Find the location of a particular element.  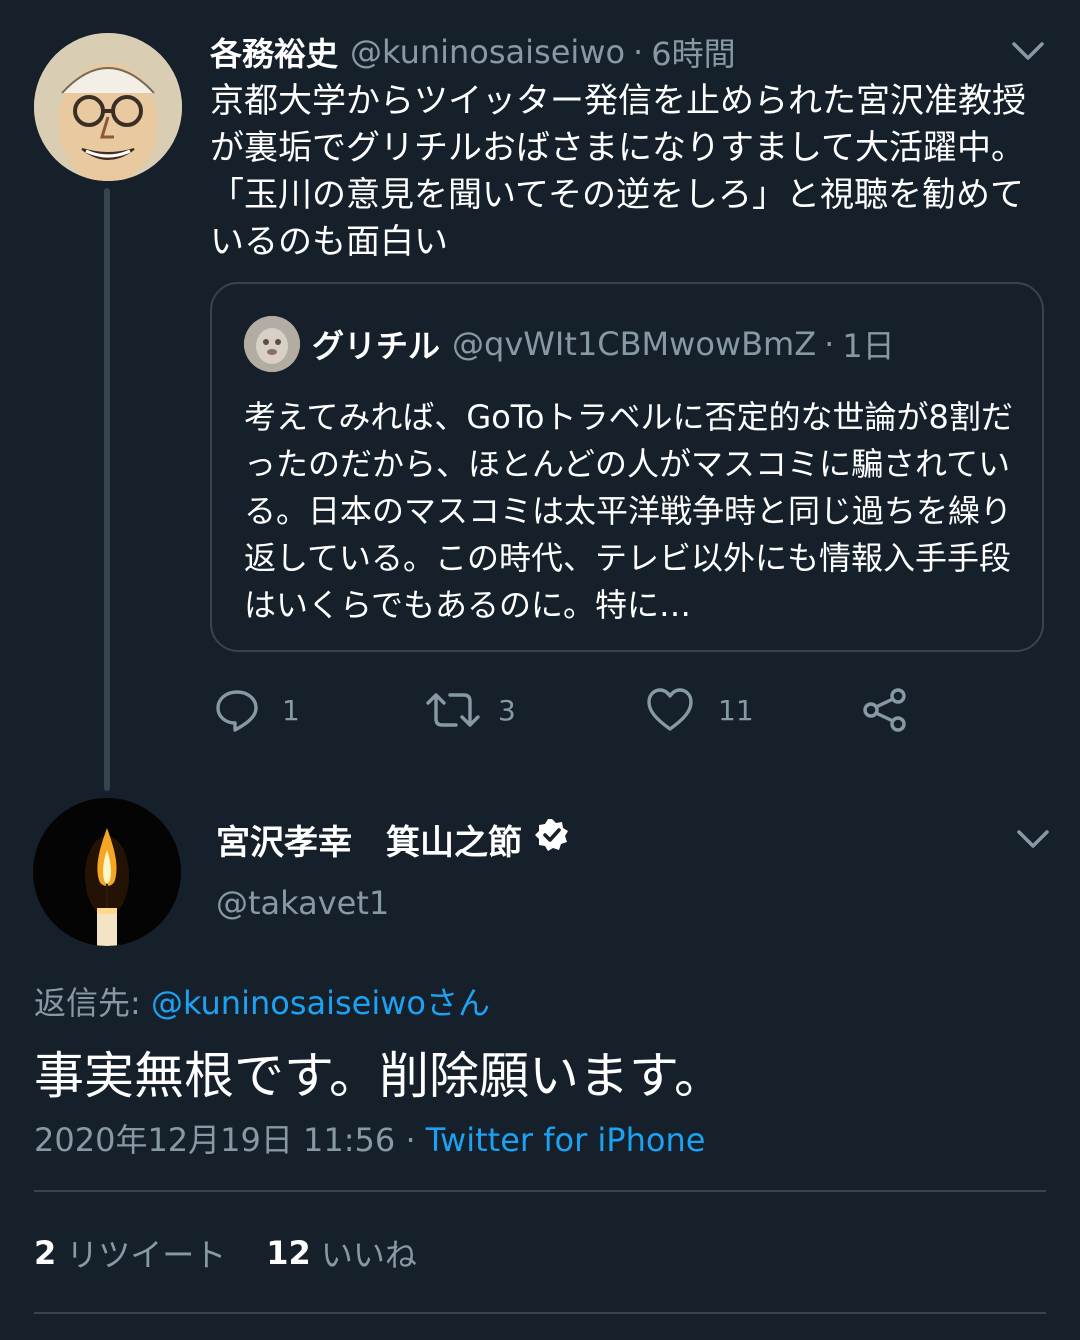

retweet-count: 3 is located at coordinates (507, 710).